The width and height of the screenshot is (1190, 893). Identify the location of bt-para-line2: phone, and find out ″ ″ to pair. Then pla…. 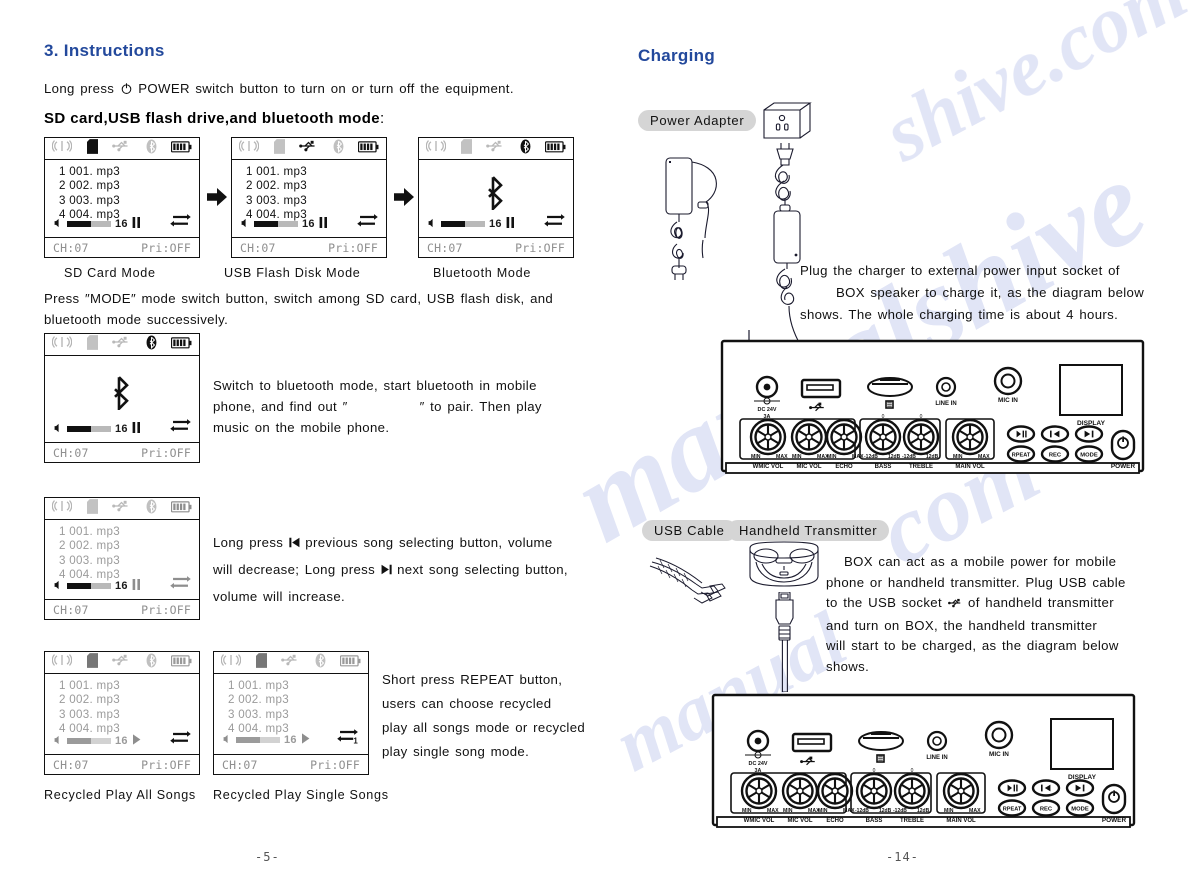
(398, 406).